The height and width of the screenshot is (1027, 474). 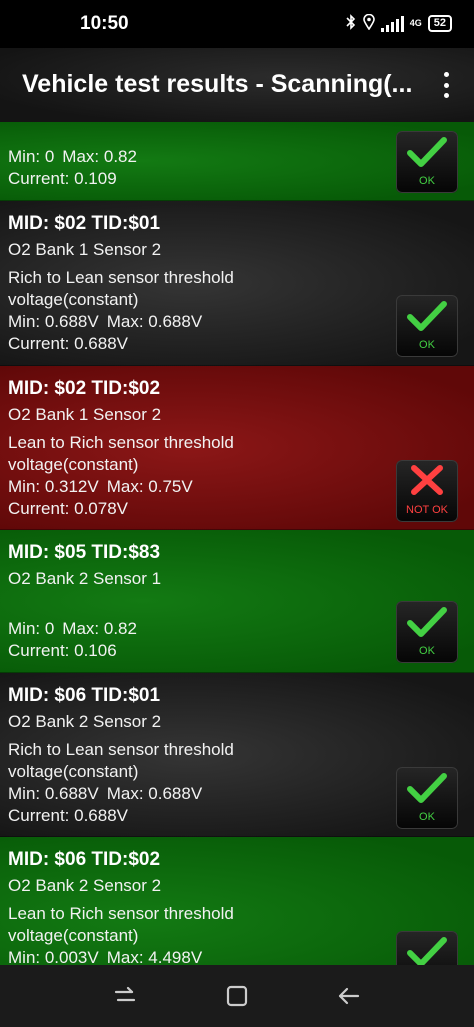 I want to click on recent-apps-icon, so click(x=125, y=996).